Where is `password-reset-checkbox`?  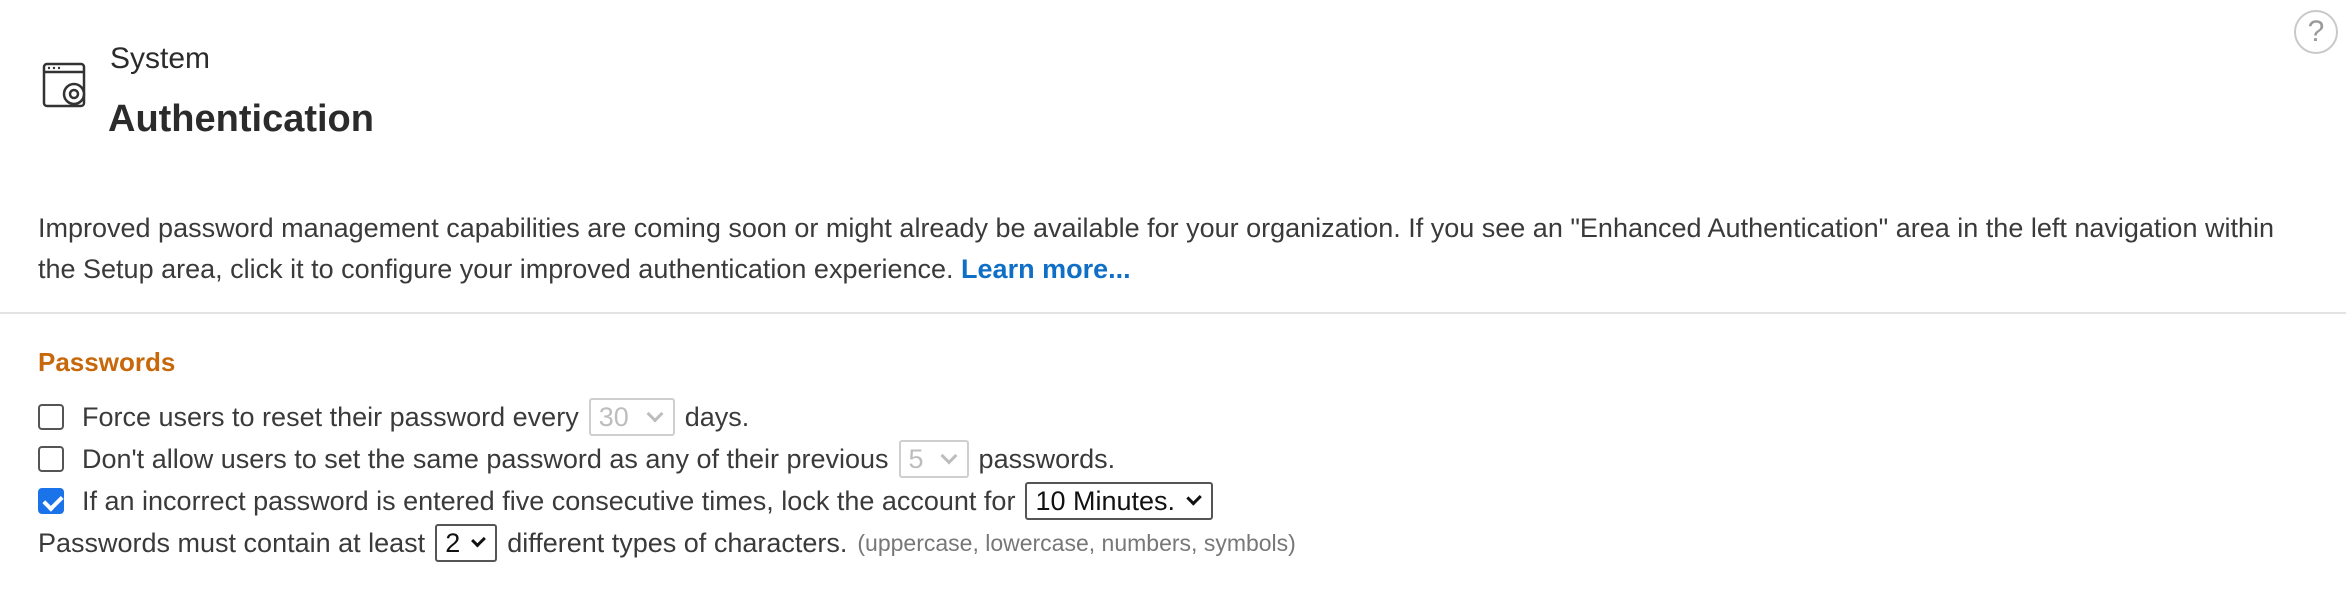
password-reset-checkbox is located at coordinates (51, 417).